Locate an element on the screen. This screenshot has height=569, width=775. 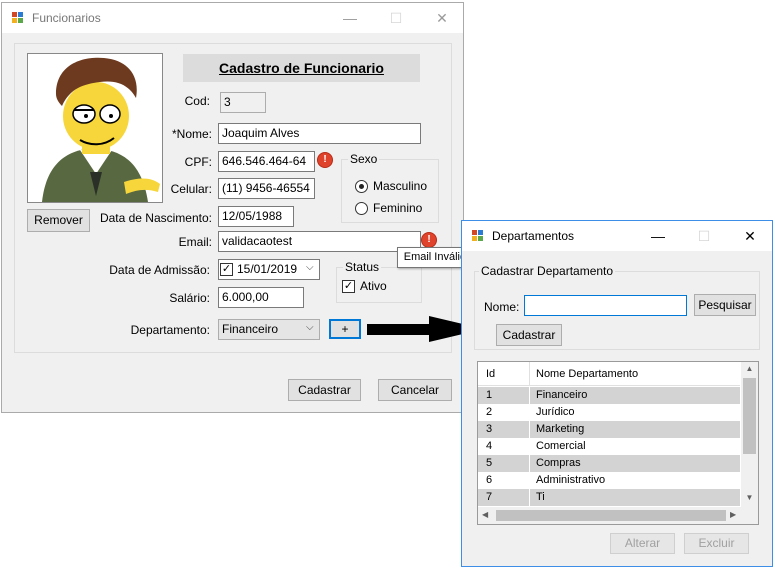
salario-field: 6.000,00 is located at coordinates (261, 297).